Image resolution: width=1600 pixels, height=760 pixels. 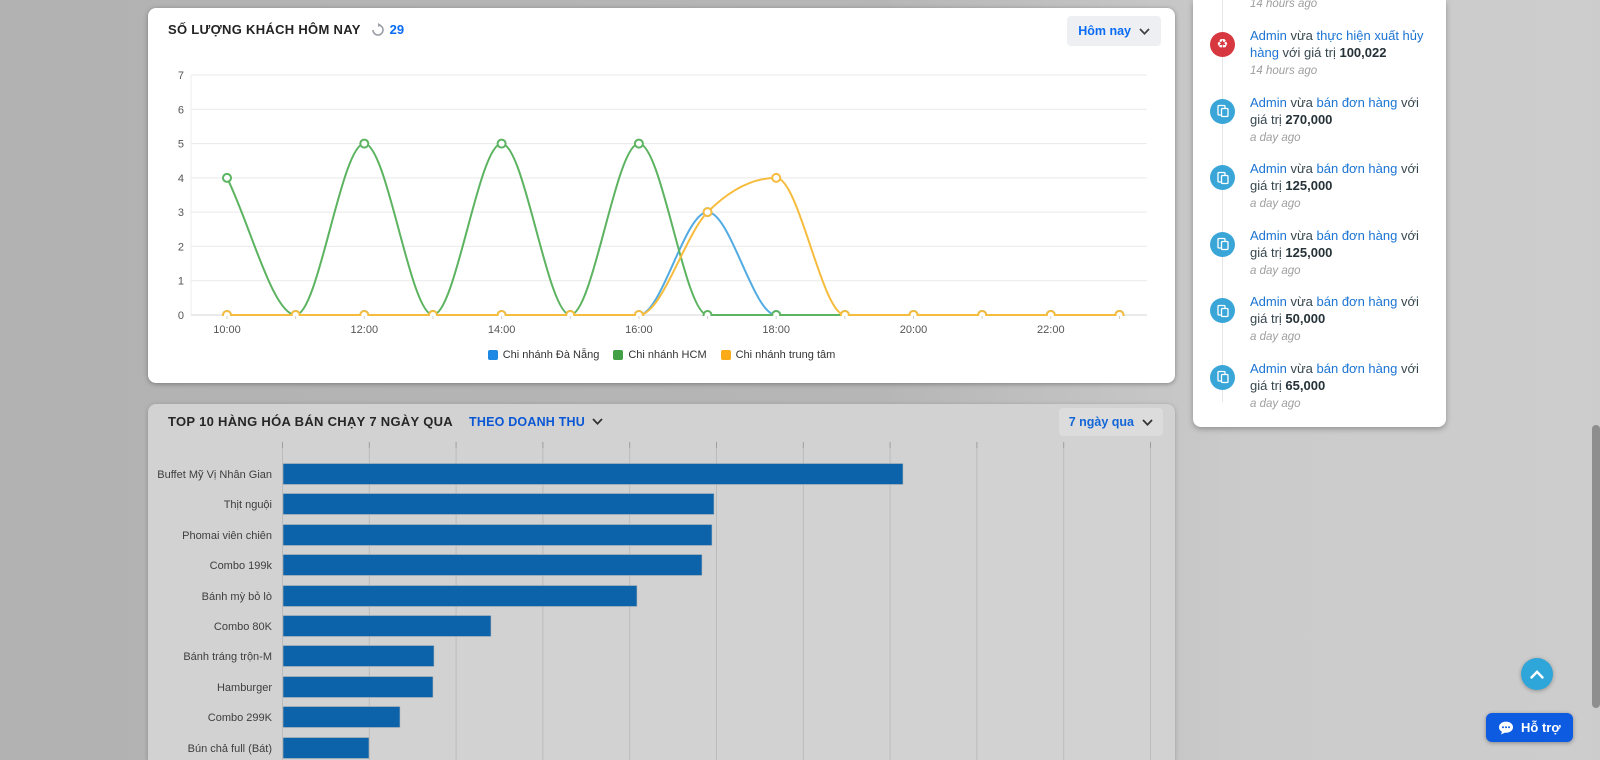 What do you see at coordinates (243, 627) in the screenshot?
I see `bar-category-label: Combo 80K` at bounding box center [243, 627].